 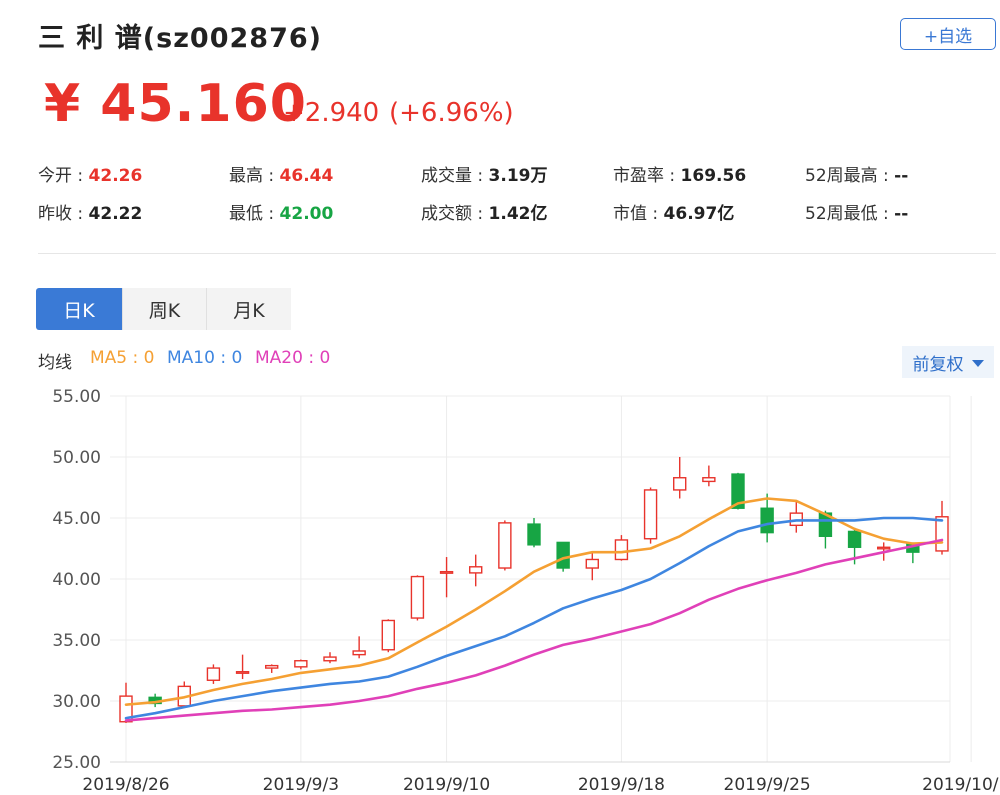 What do you see at coordinates (446, 785) in the screenshot?
I see `x-tick-label: 2019/9/10` at bounding box center [446, 785].